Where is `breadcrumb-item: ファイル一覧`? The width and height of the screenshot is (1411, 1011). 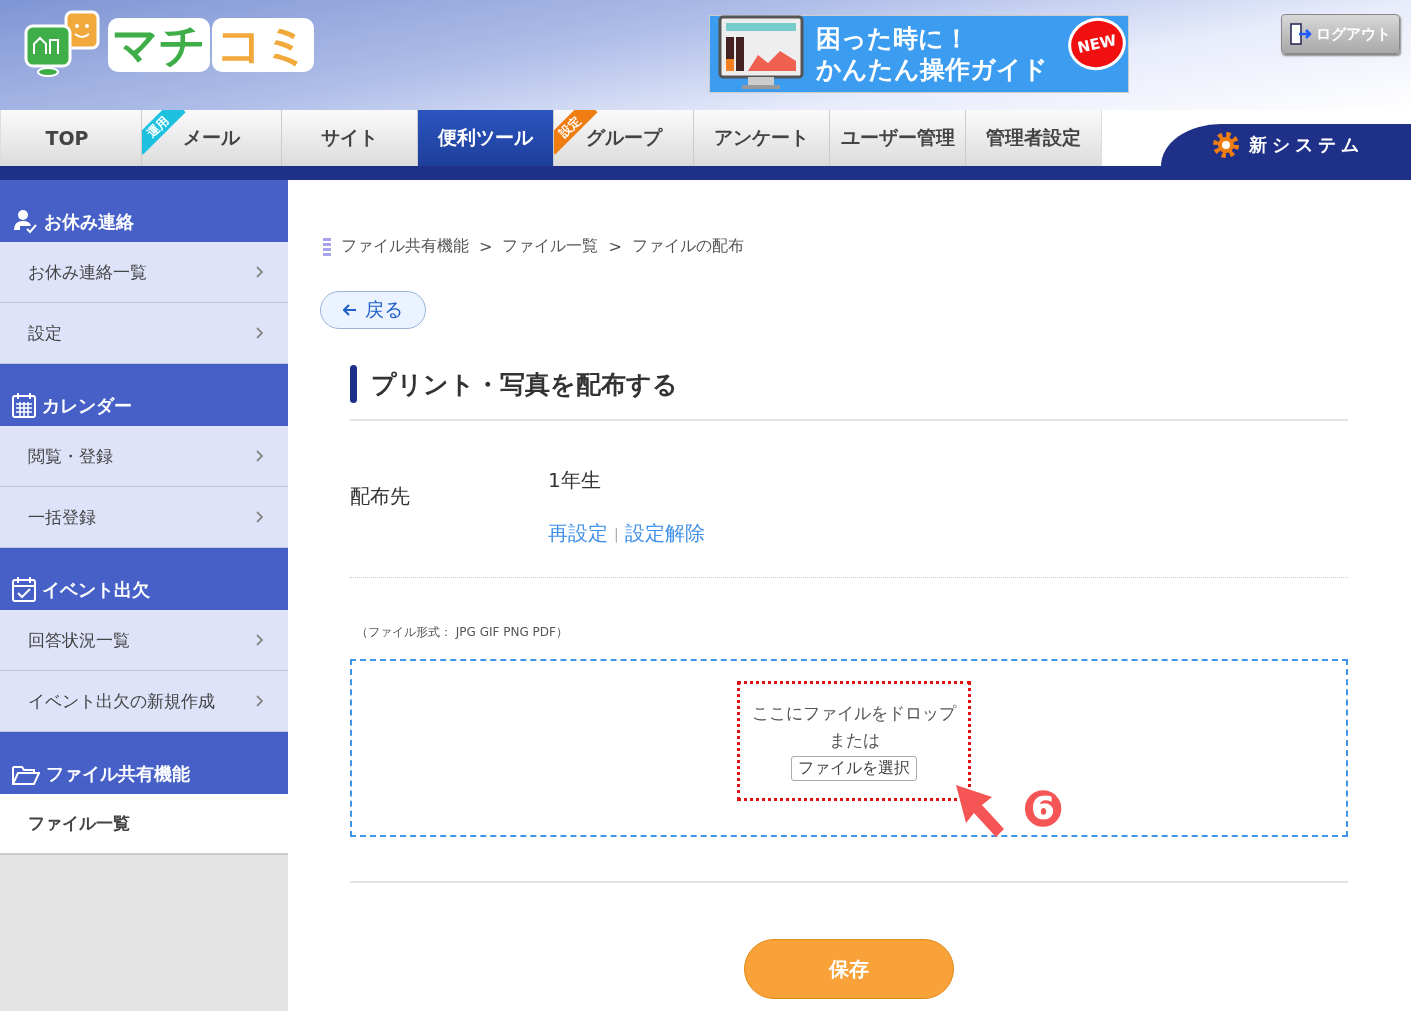 breadcrumb-item: ファイル一覧 is located at coordinates (550, 246).